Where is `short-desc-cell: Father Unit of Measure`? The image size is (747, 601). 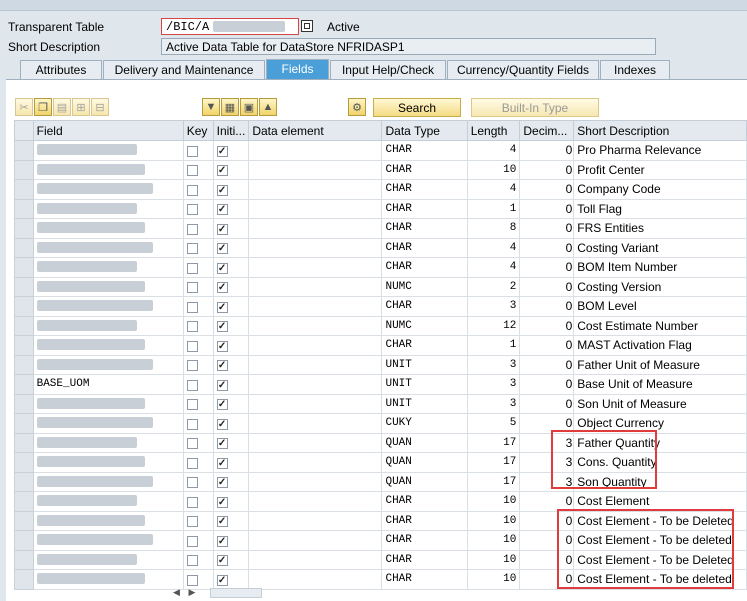
short-desc-cell: Father Unit of Measure is located at coordinates (660, 364).